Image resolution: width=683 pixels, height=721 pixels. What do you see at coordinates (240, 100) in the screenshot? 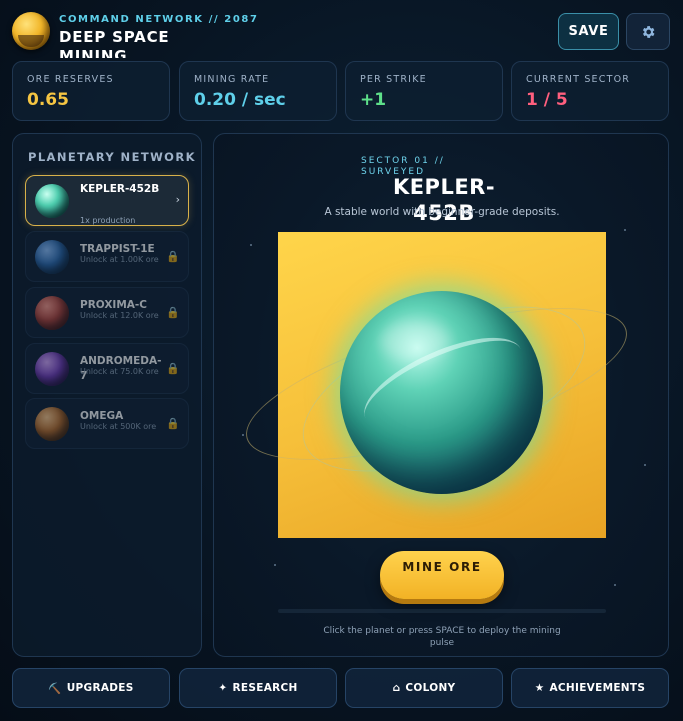
I see `stat-value: 0.20 / sec` at bounding box center [240, 100].